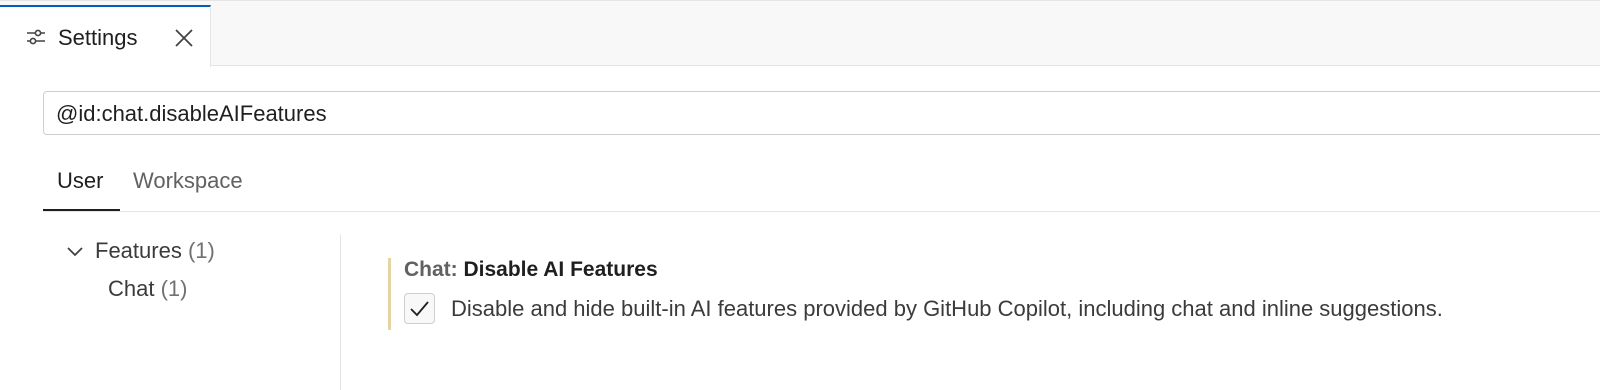  I want to click on chevron-down-icon, so click(75, 252).